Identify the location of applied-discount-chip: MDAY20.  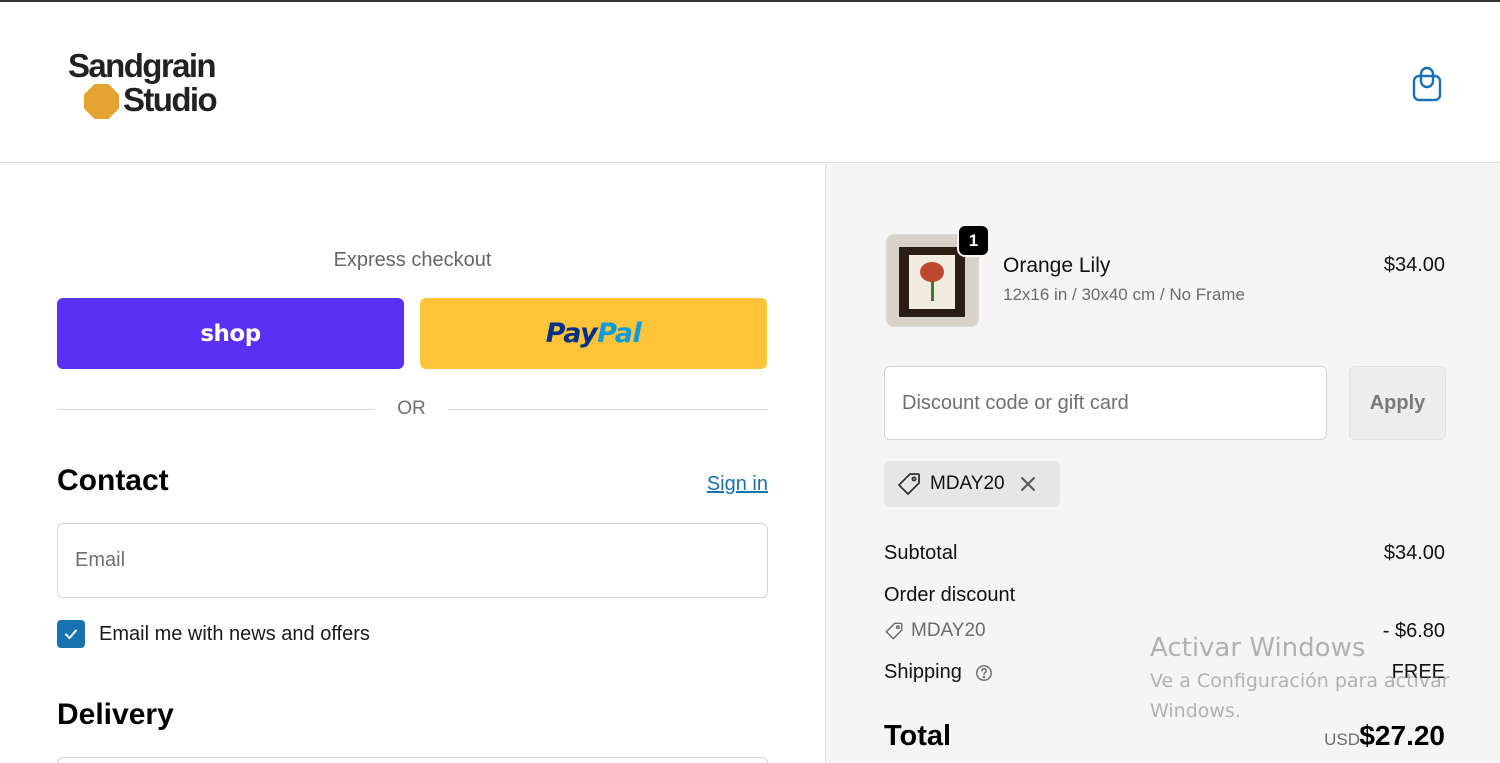
(972, 484).